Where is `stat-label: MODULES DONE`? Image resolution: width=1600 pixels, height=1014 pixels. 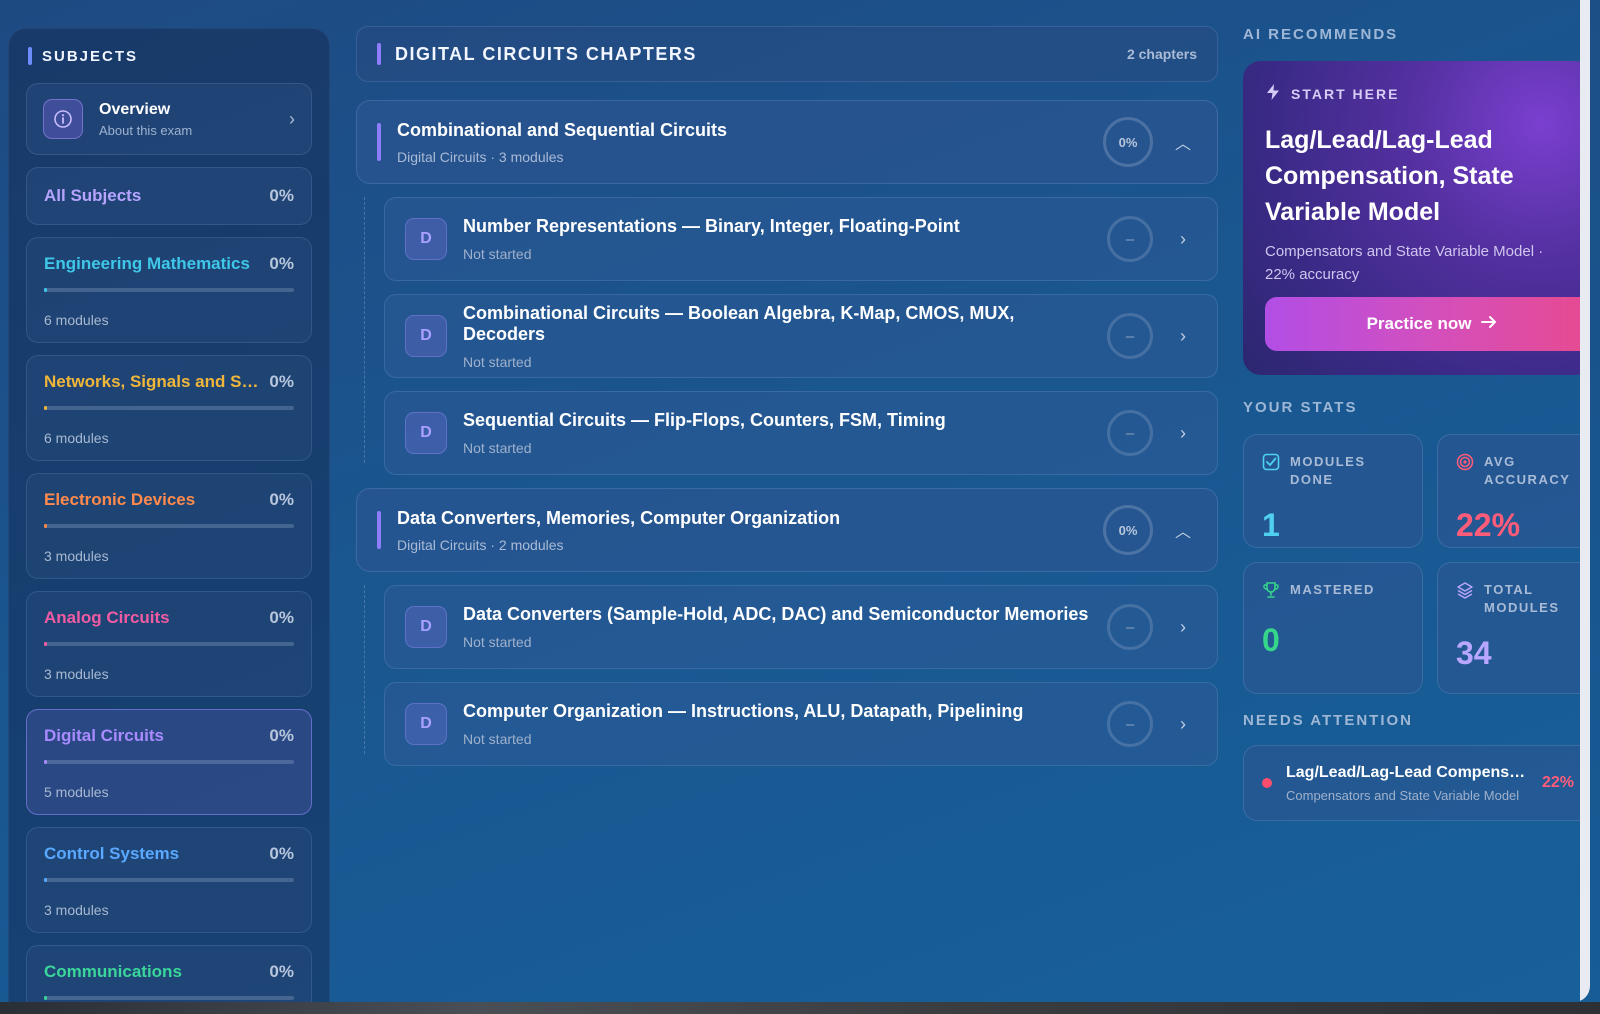 stat-label: MODULES DONE is located at coordinates (1328, 470).